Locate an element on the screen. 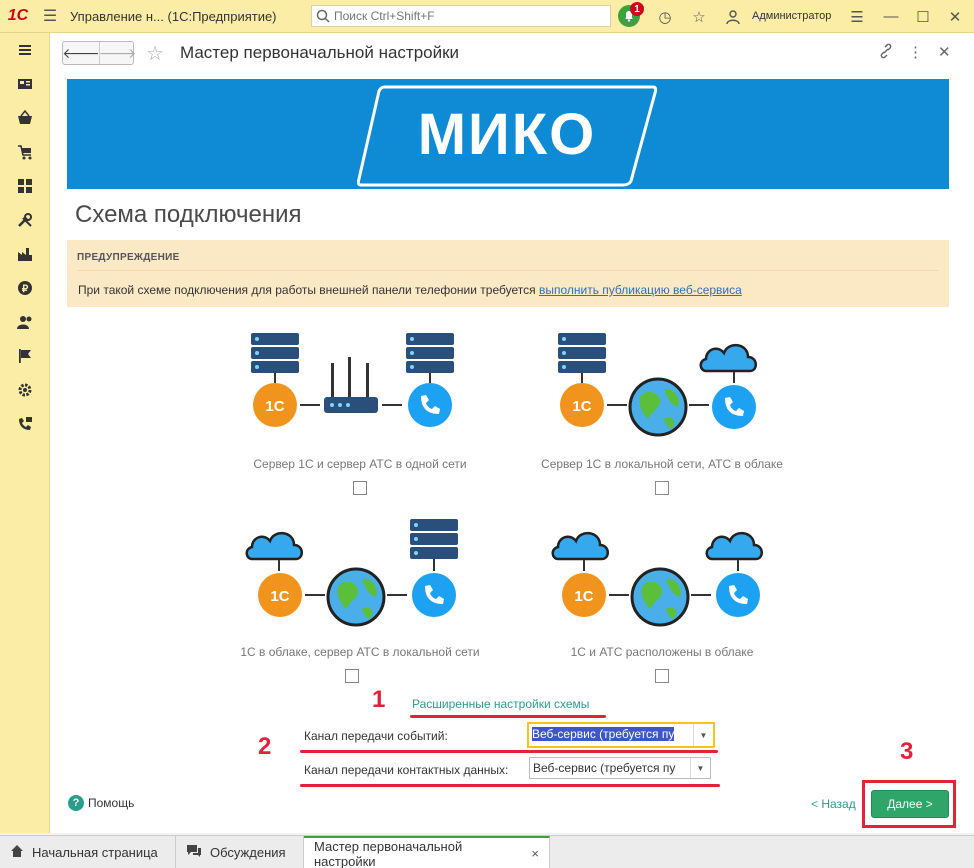  back-arrow-icon: 🡐 is located at coordinates (81, 53).